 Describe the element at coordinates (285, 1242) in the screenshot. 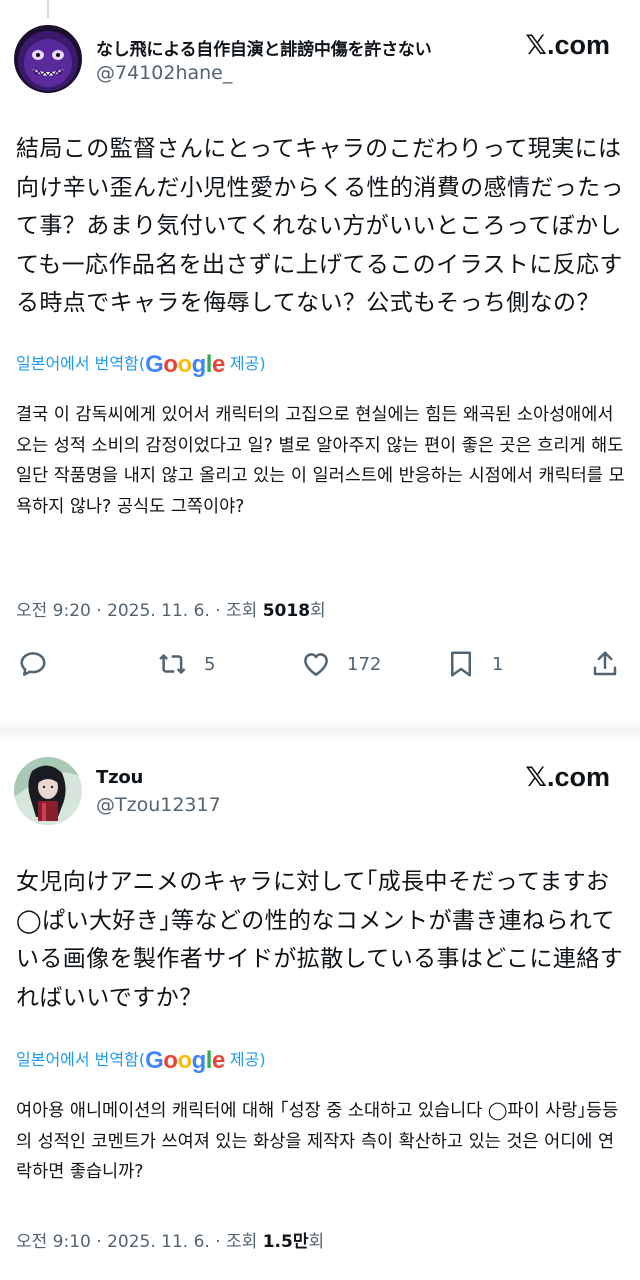

I see `views-count: 1.5만` at that location.